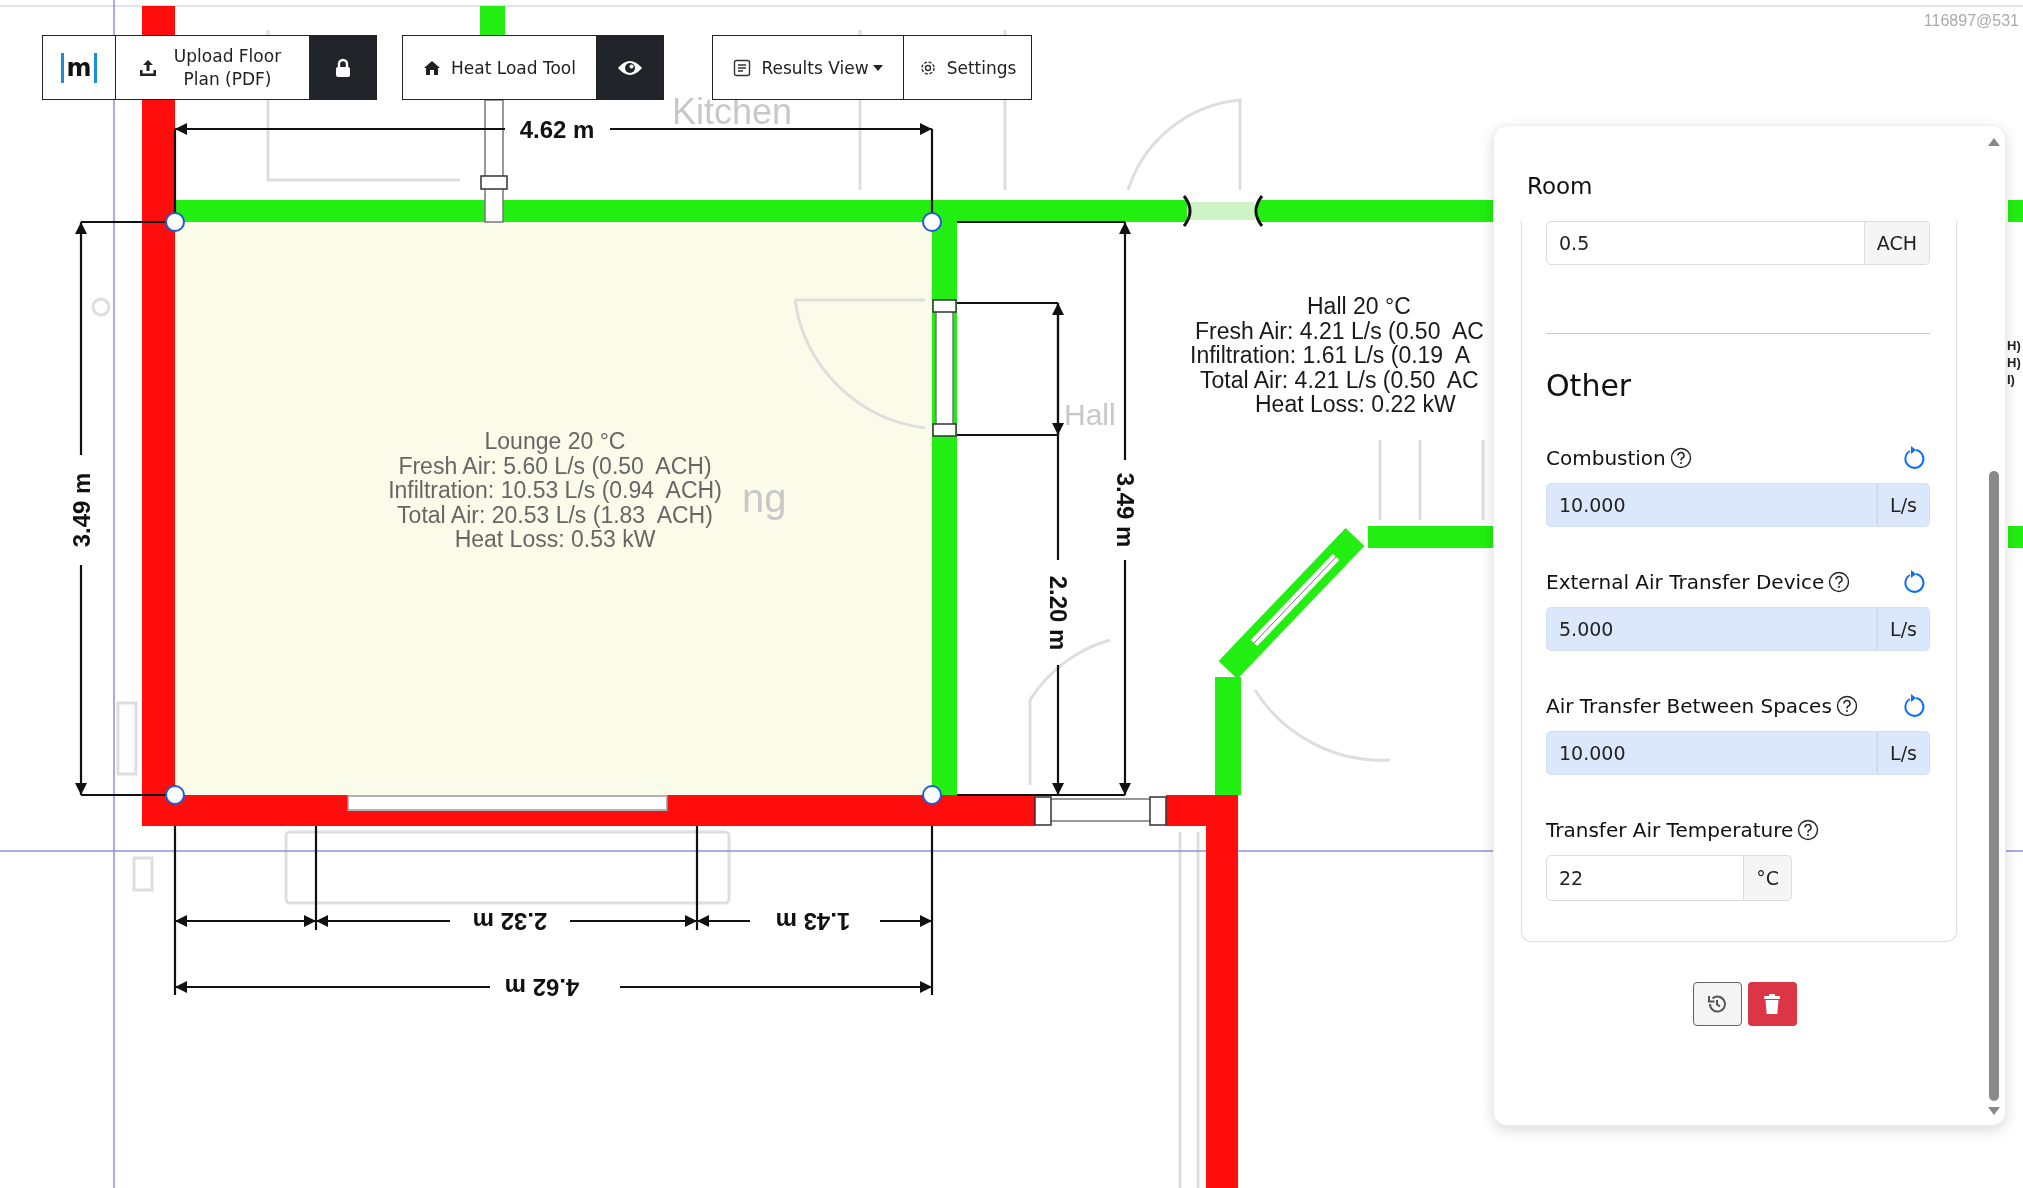 This screenshot has width=2023, height=1188. Describe the element at coordinates (1560, 185) in the screenshot. I see `panel-title: Room` at that location.